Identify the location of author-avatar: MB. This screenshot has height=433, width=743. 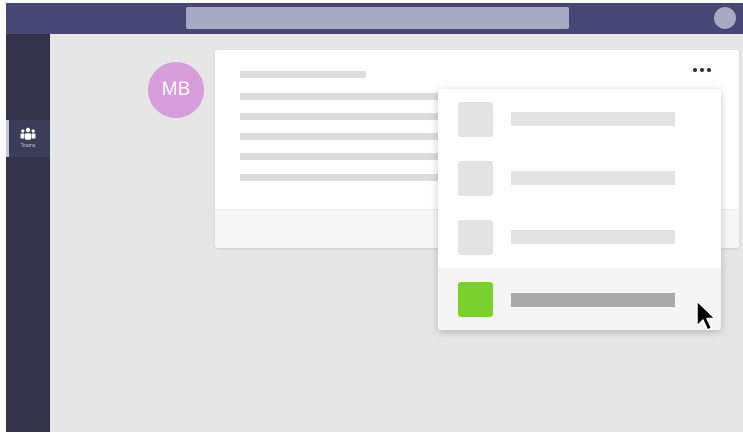
(176, 90).